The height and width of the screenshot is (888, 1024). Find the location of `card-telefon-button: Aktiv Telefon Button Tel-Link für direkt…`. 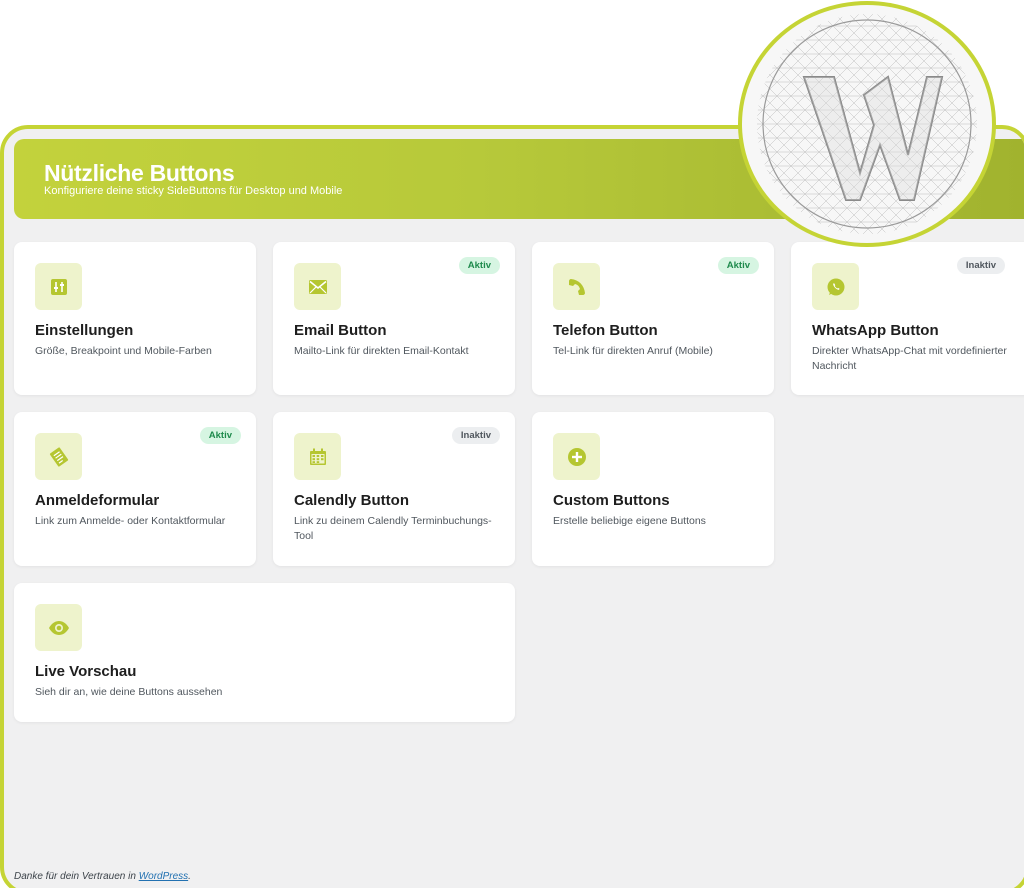

card-telefon-button: Aktiv Telefon Button Tel-Link für direkt… is located at coordinates (653, 318).